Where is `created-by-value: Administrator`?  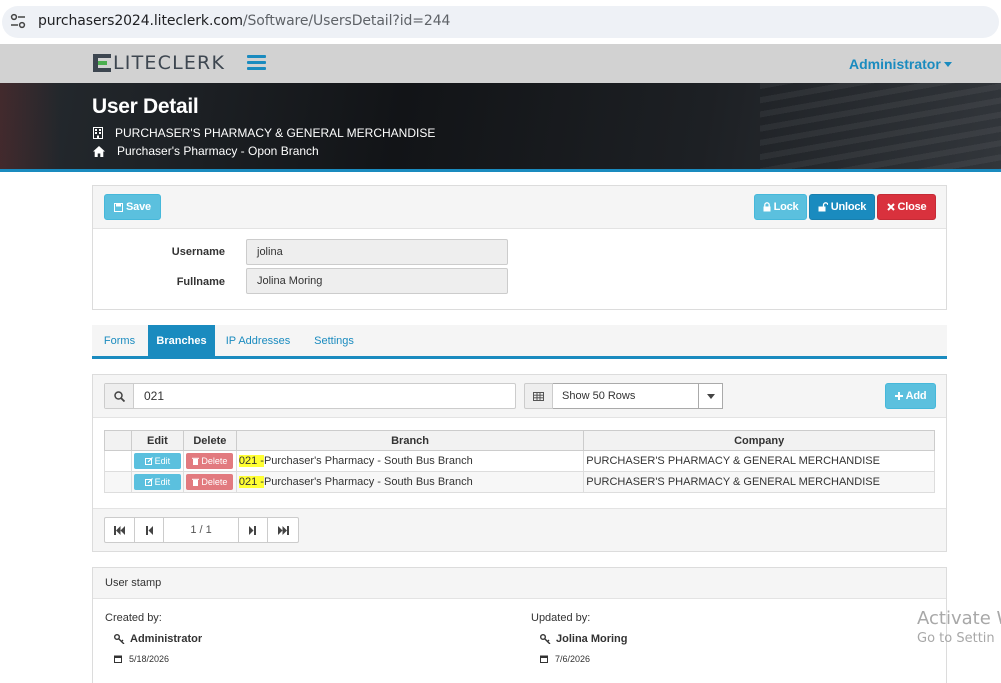 created-by-value: Administrator is located at coordinates (166, 639).